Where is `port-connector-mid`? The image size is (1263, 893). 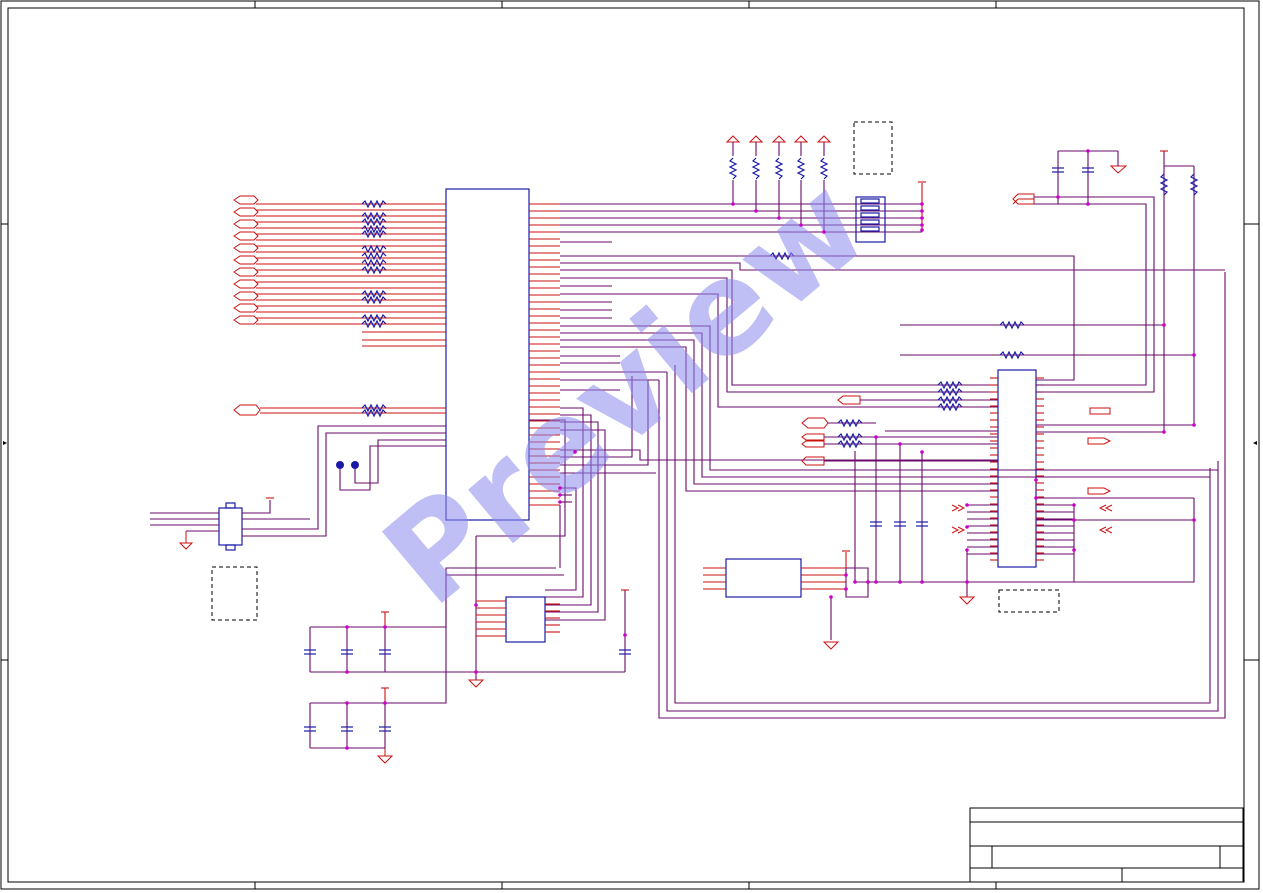 port-connector-mid is located at coordinates (339, 410).